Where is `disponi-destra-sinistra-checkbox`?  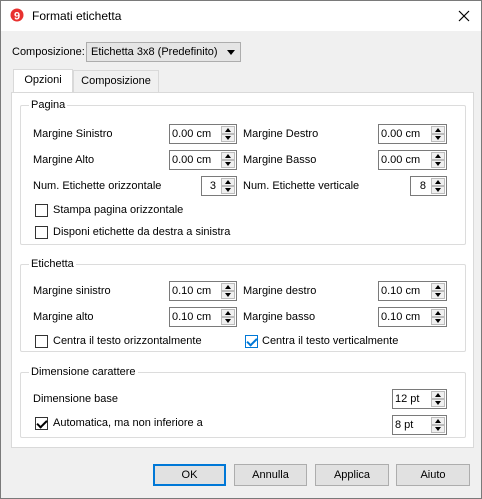 disponi-destra-sinistra-checkbox is located at coordinates (41, 232).